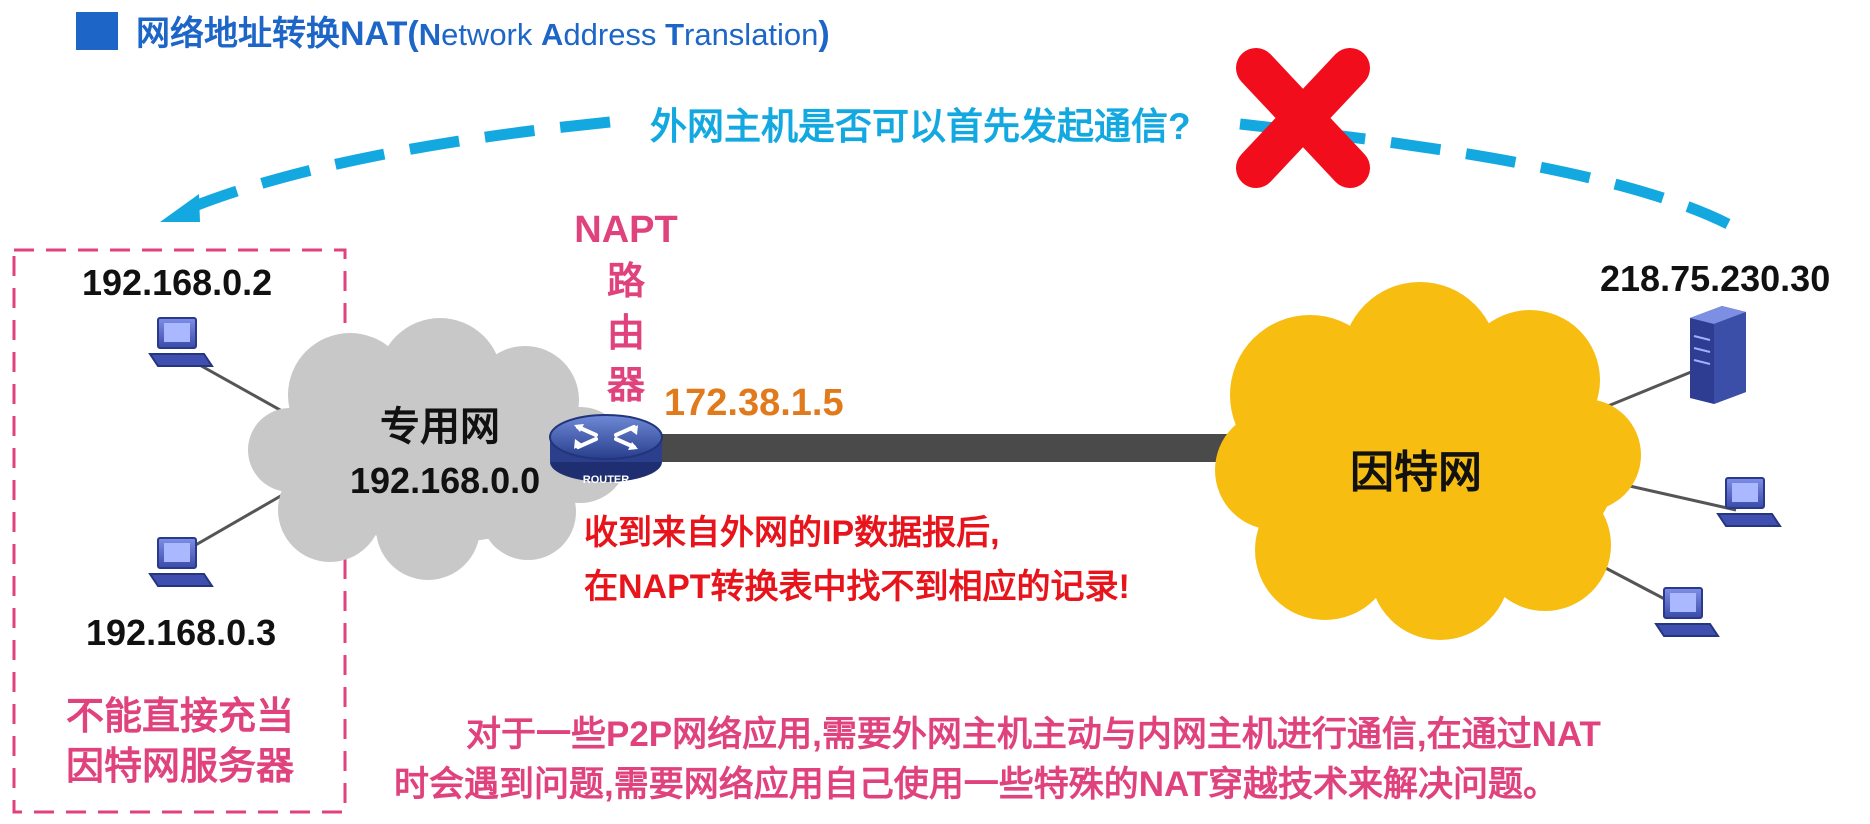 This screenshot has width=1870, height=824. Describe the element at coordinates (955, 448) in the screenshot. I see `wan-link` at that location.